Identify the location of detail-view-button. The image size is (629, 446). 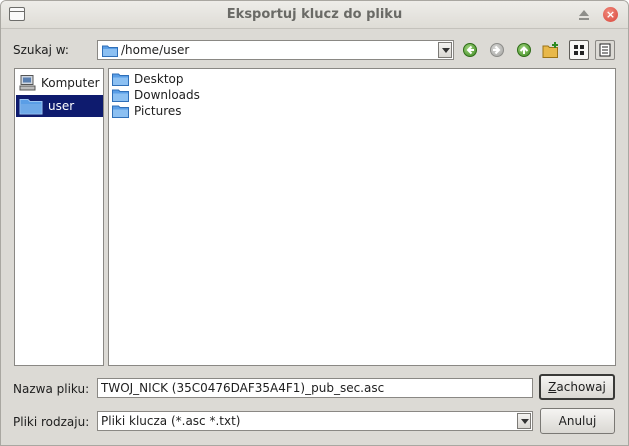
(605, 50).